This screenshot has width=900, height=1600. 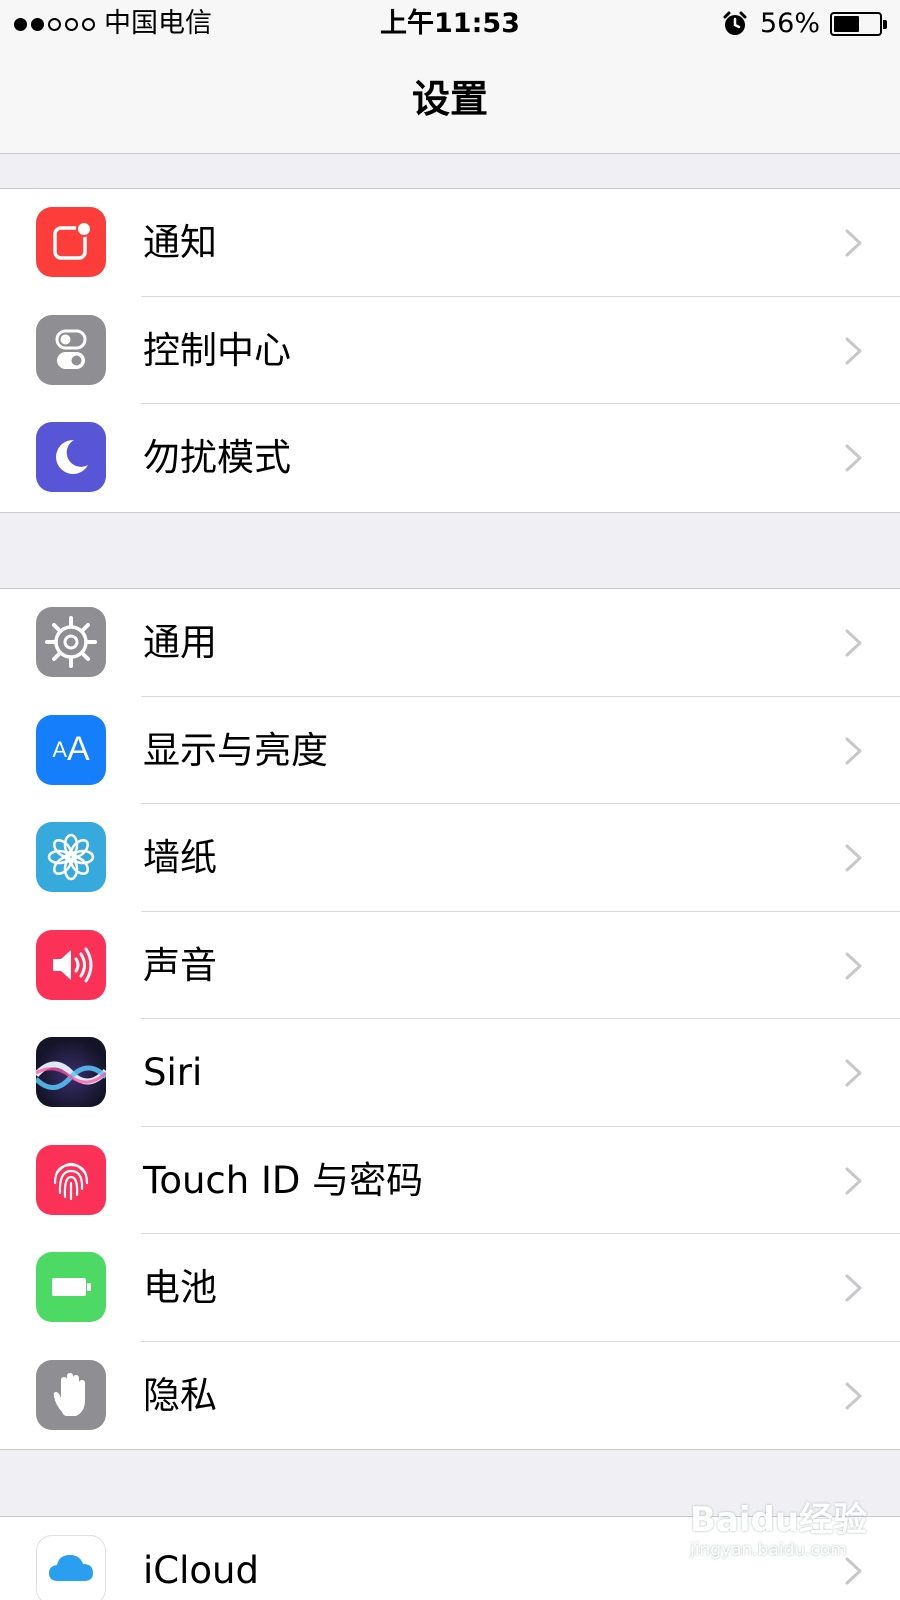 What do you see at coordinates (173, 1072) in the screenshot?
I see `settings-row-label: Siri` at bounding box center [173, 1072].